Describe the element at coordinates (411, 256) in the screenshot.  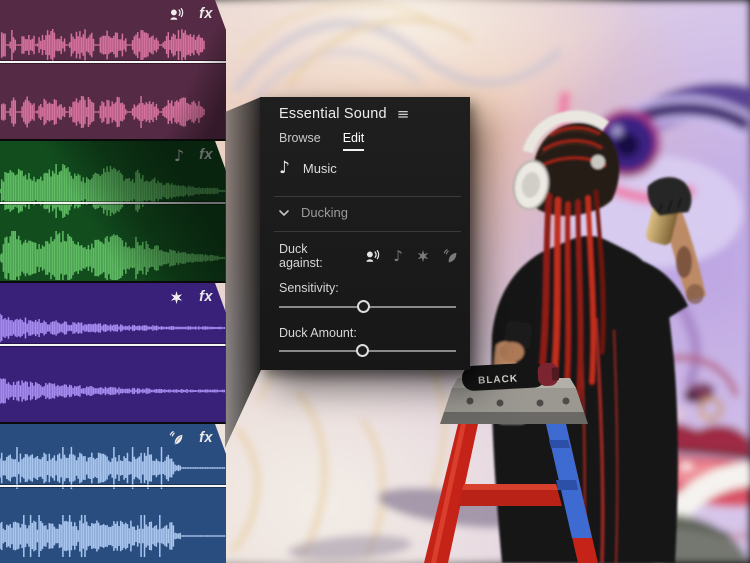
I see `duck-against-options: ♪` at that location.